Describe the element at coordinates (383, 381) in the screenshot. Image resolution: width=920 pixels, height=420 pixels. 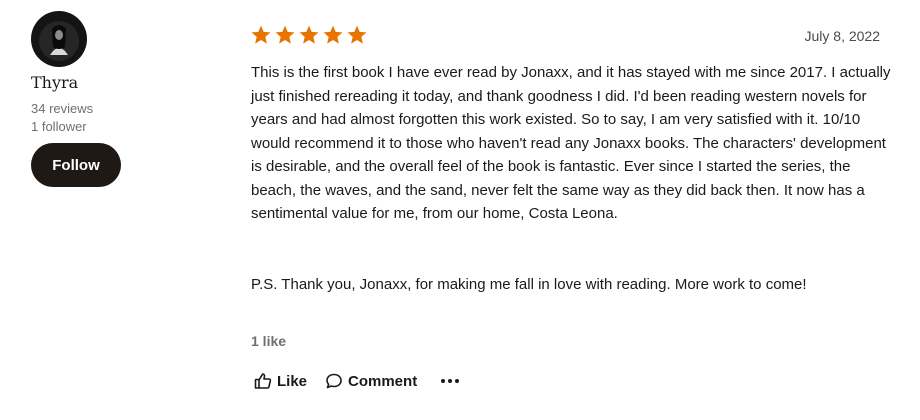
I see `comment-label: Comment` at that location.